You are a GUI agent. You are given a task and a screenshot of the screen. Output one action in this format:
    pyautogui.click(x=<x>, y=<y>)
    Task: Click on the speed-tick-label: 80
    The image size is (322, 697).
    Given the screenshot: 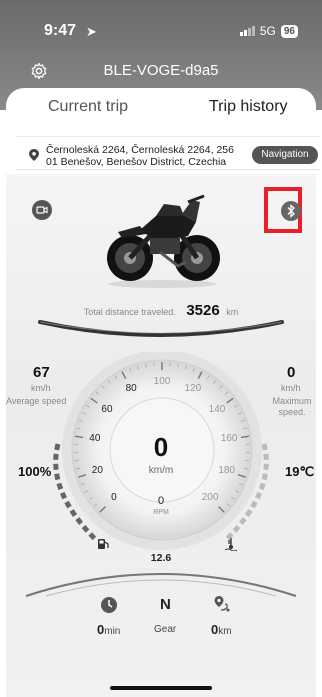 What is the action you would take?
    pyautogui.click(x=131, y=389)
    